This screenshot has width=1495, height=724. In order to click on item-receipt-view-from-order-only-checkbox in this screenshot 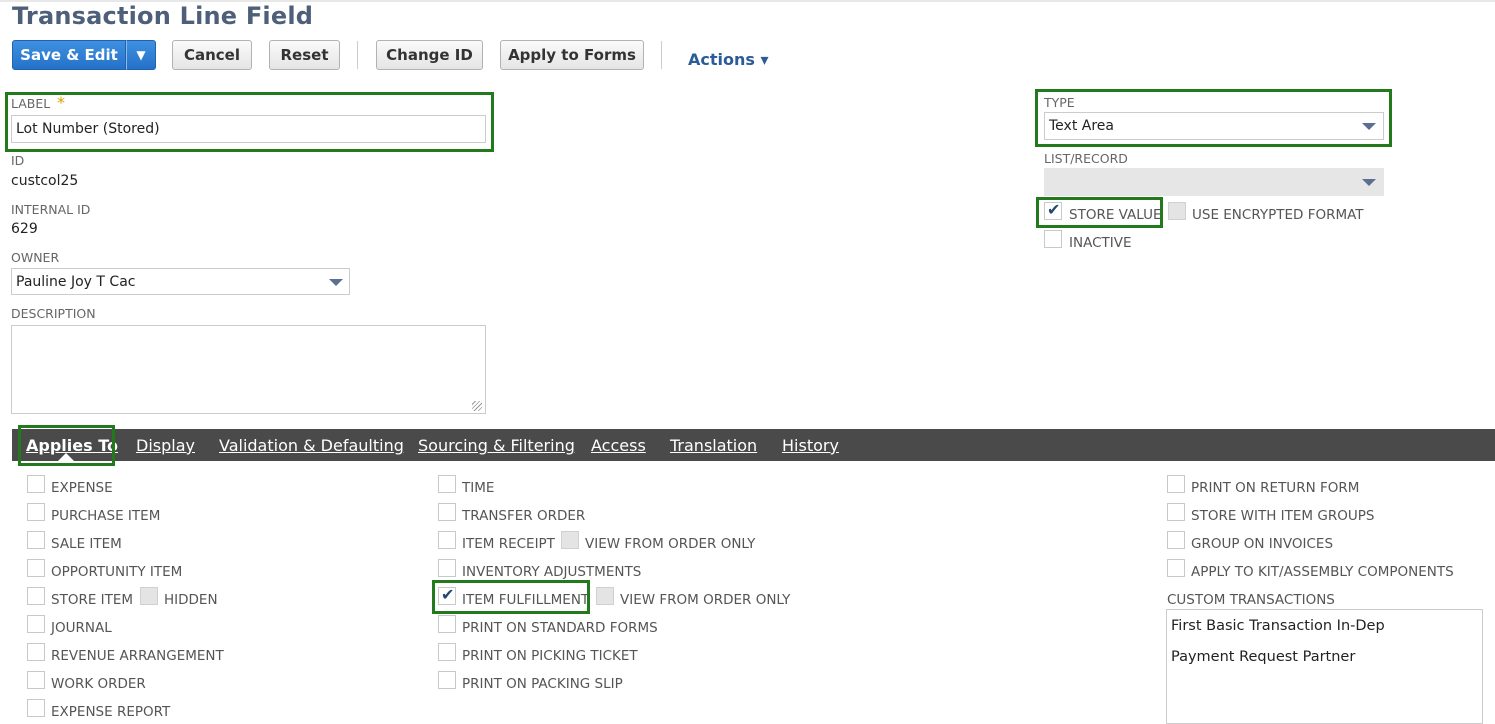, I will do `click(570, 540)`.